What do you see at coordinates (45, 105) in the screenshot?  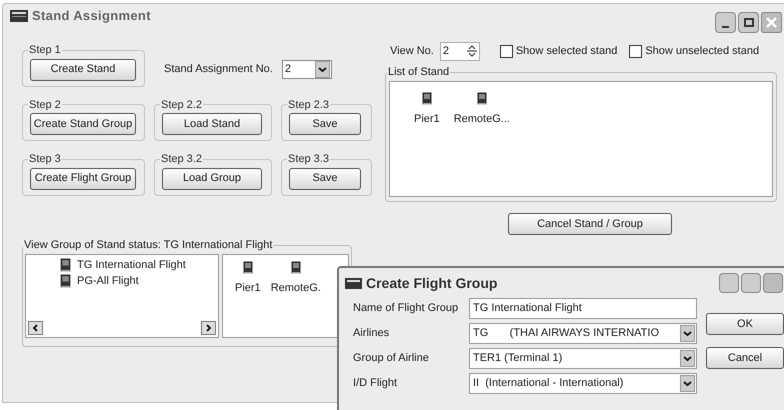 I see `step-label: Step 2` at bounding box center [45, 105].